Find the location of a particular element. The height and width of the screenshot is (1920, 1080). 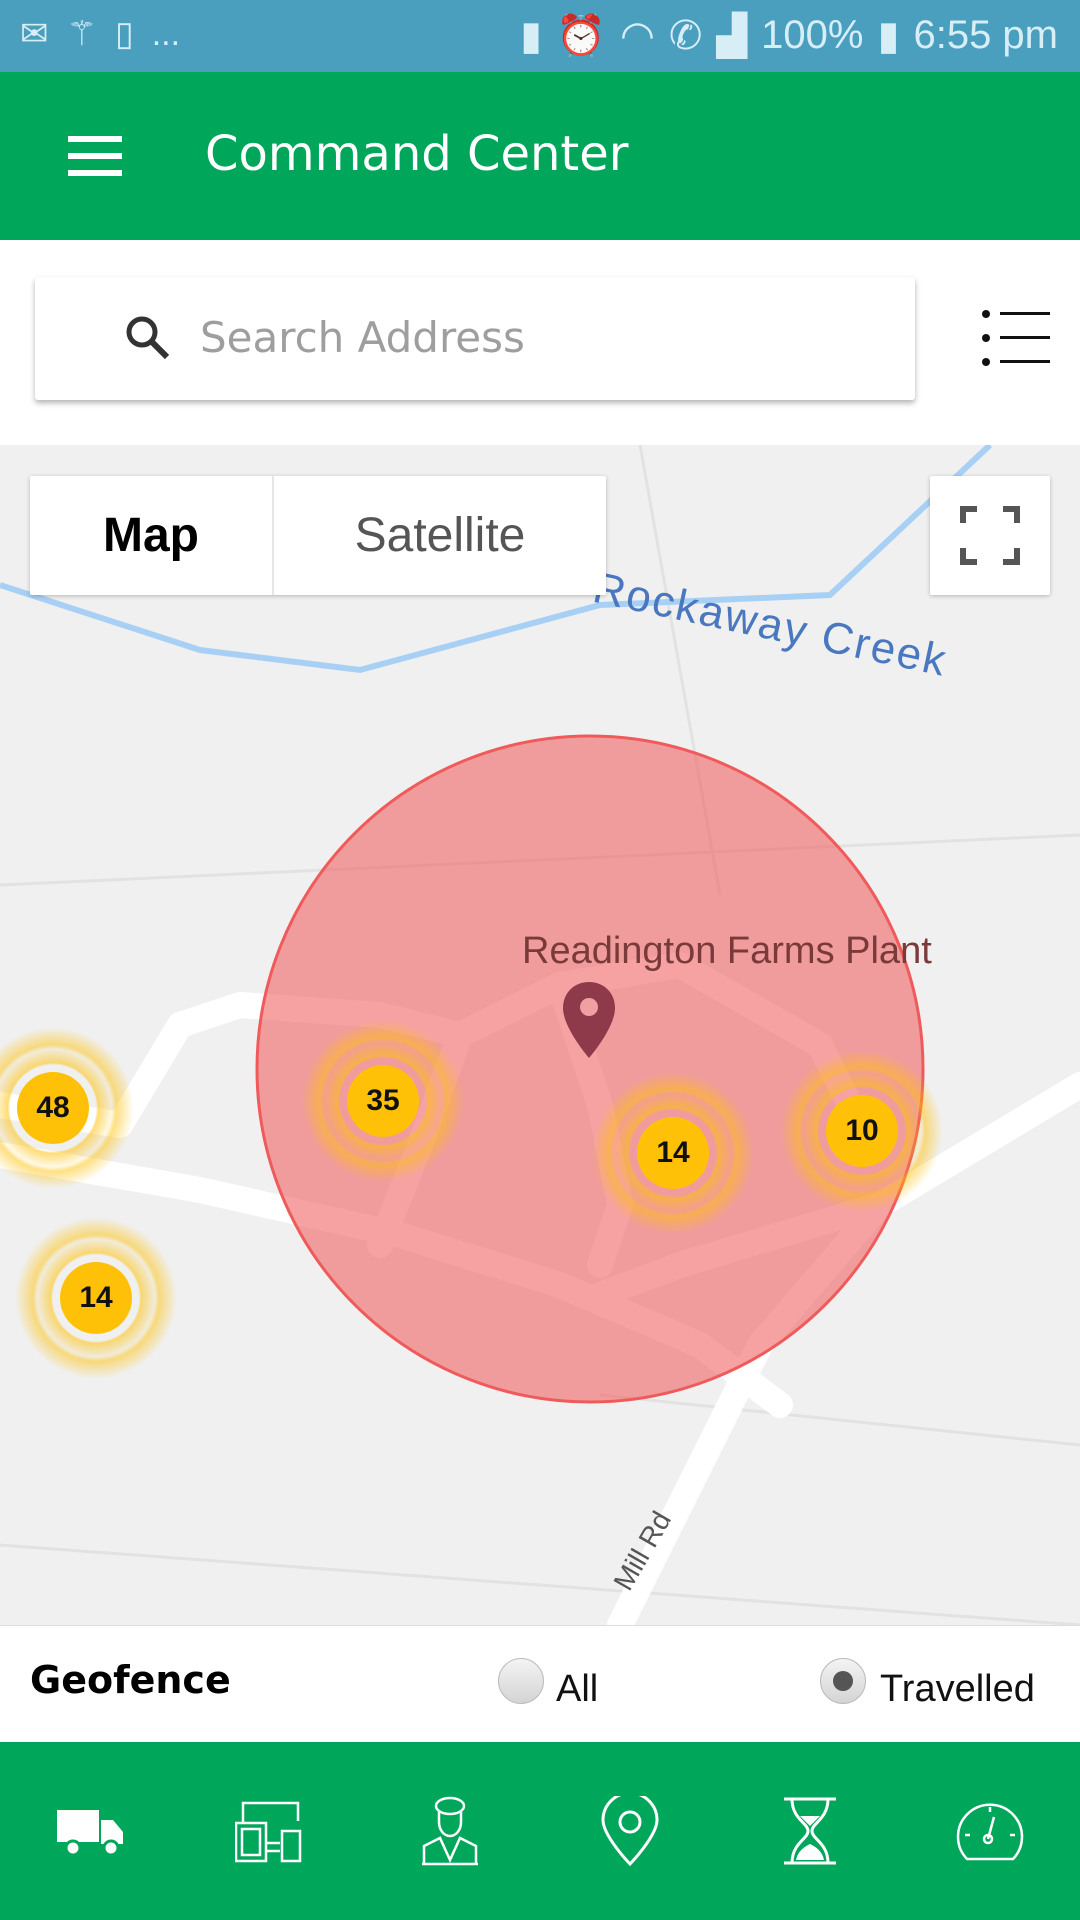

status-bar: ✉ ⚚ ▯ ... ▮ ⏰ ◠ ✆ ▟ 100% ▮ 6:55 pm is located at coordinates (540, 36).